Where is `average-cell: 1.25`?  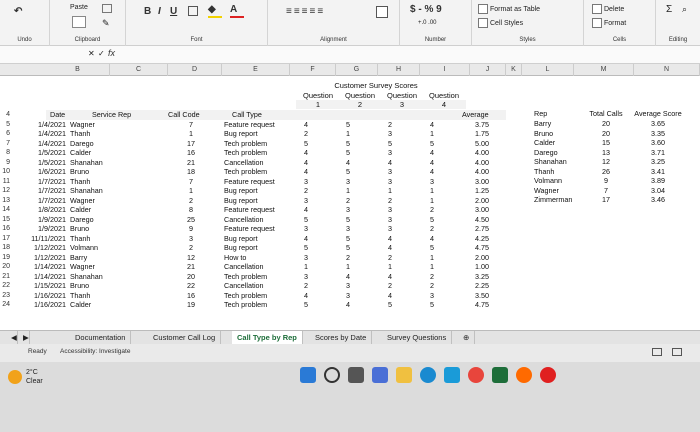 average-cell: 1.25 is located at coordinates (482, 191).